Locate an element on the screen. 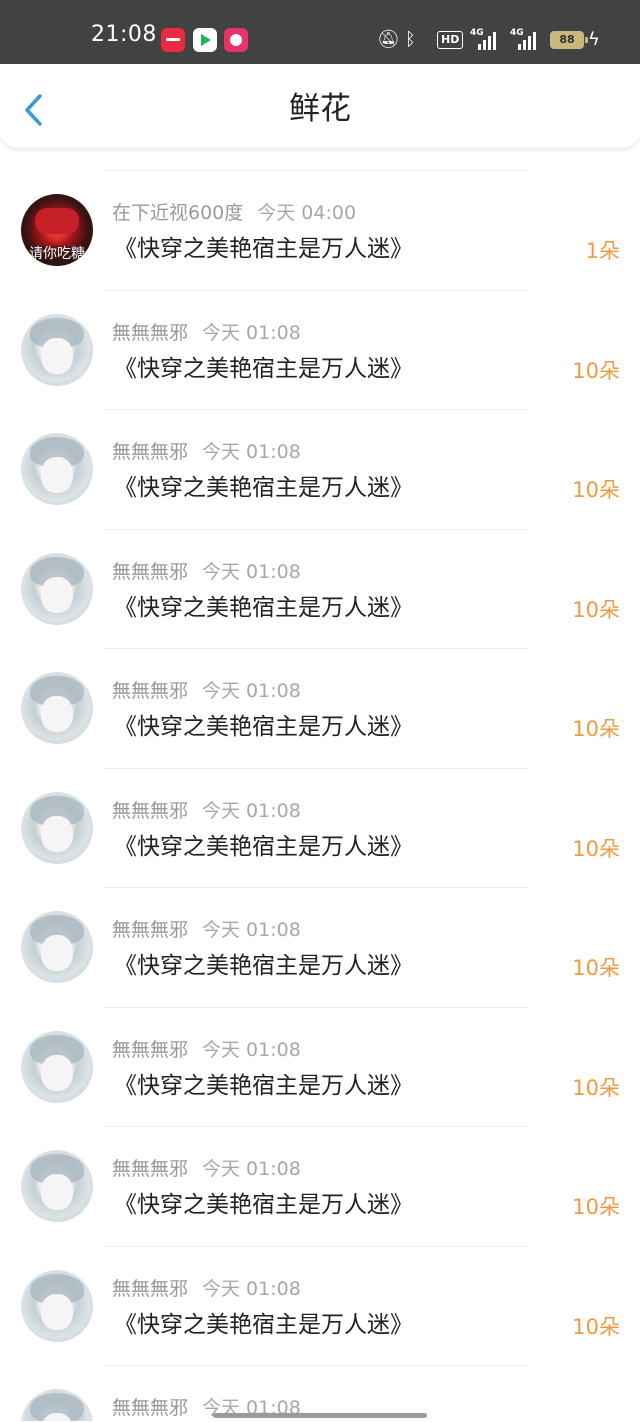 This screenshot has height=1422, width=640. item-meta: 在下近视600度 今天 04:00 is located at coordinates (234, 213).